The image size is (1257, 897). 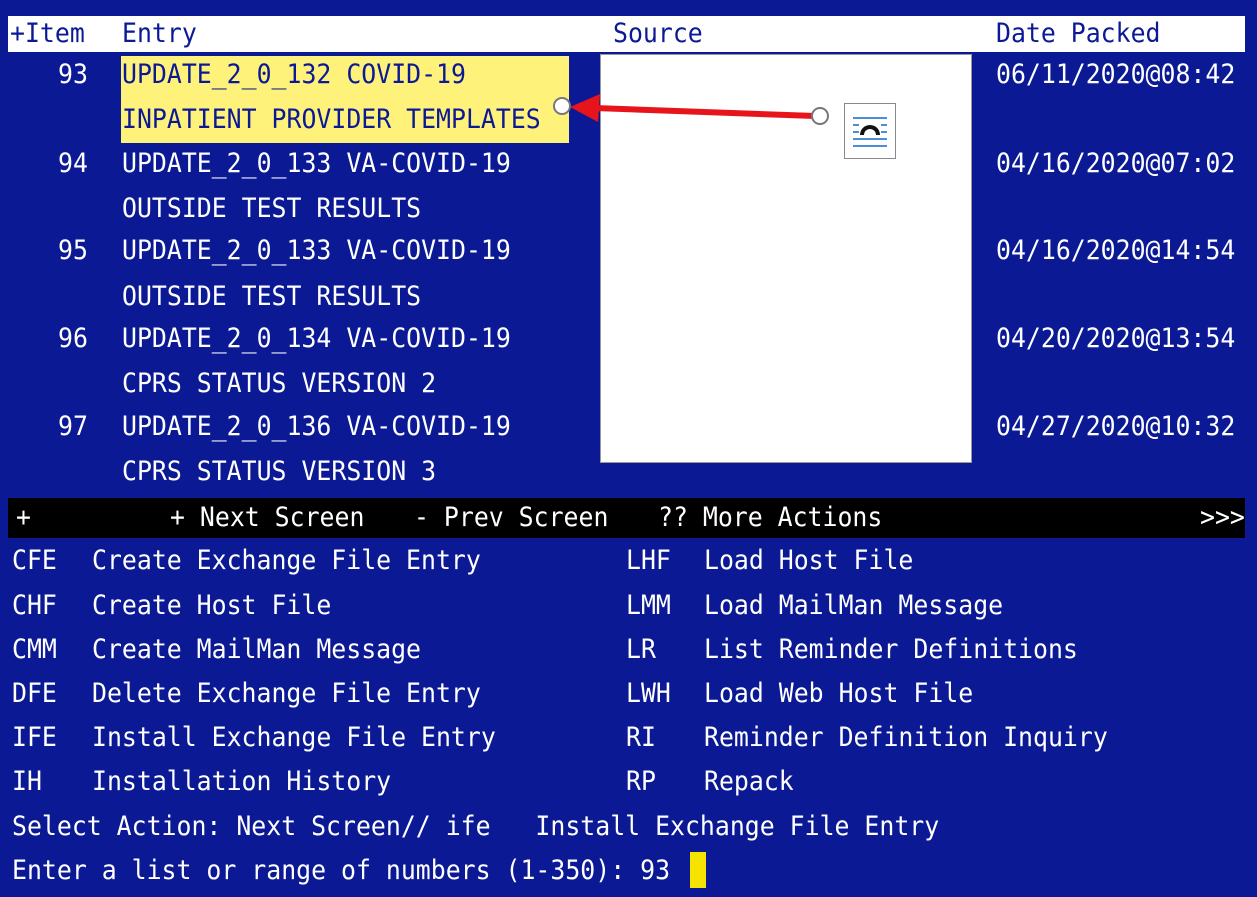 I want to click on action-label: Create Exchange File Entry, so click(x=286, y=561).